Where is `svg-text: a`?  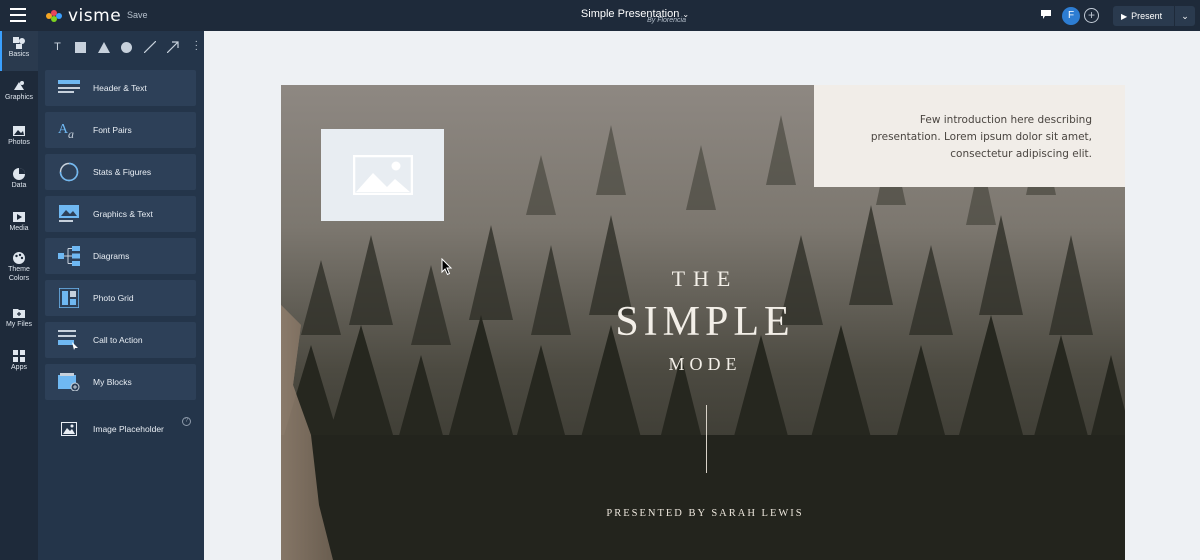
svg-text: a is located at coordinates (71, 133).